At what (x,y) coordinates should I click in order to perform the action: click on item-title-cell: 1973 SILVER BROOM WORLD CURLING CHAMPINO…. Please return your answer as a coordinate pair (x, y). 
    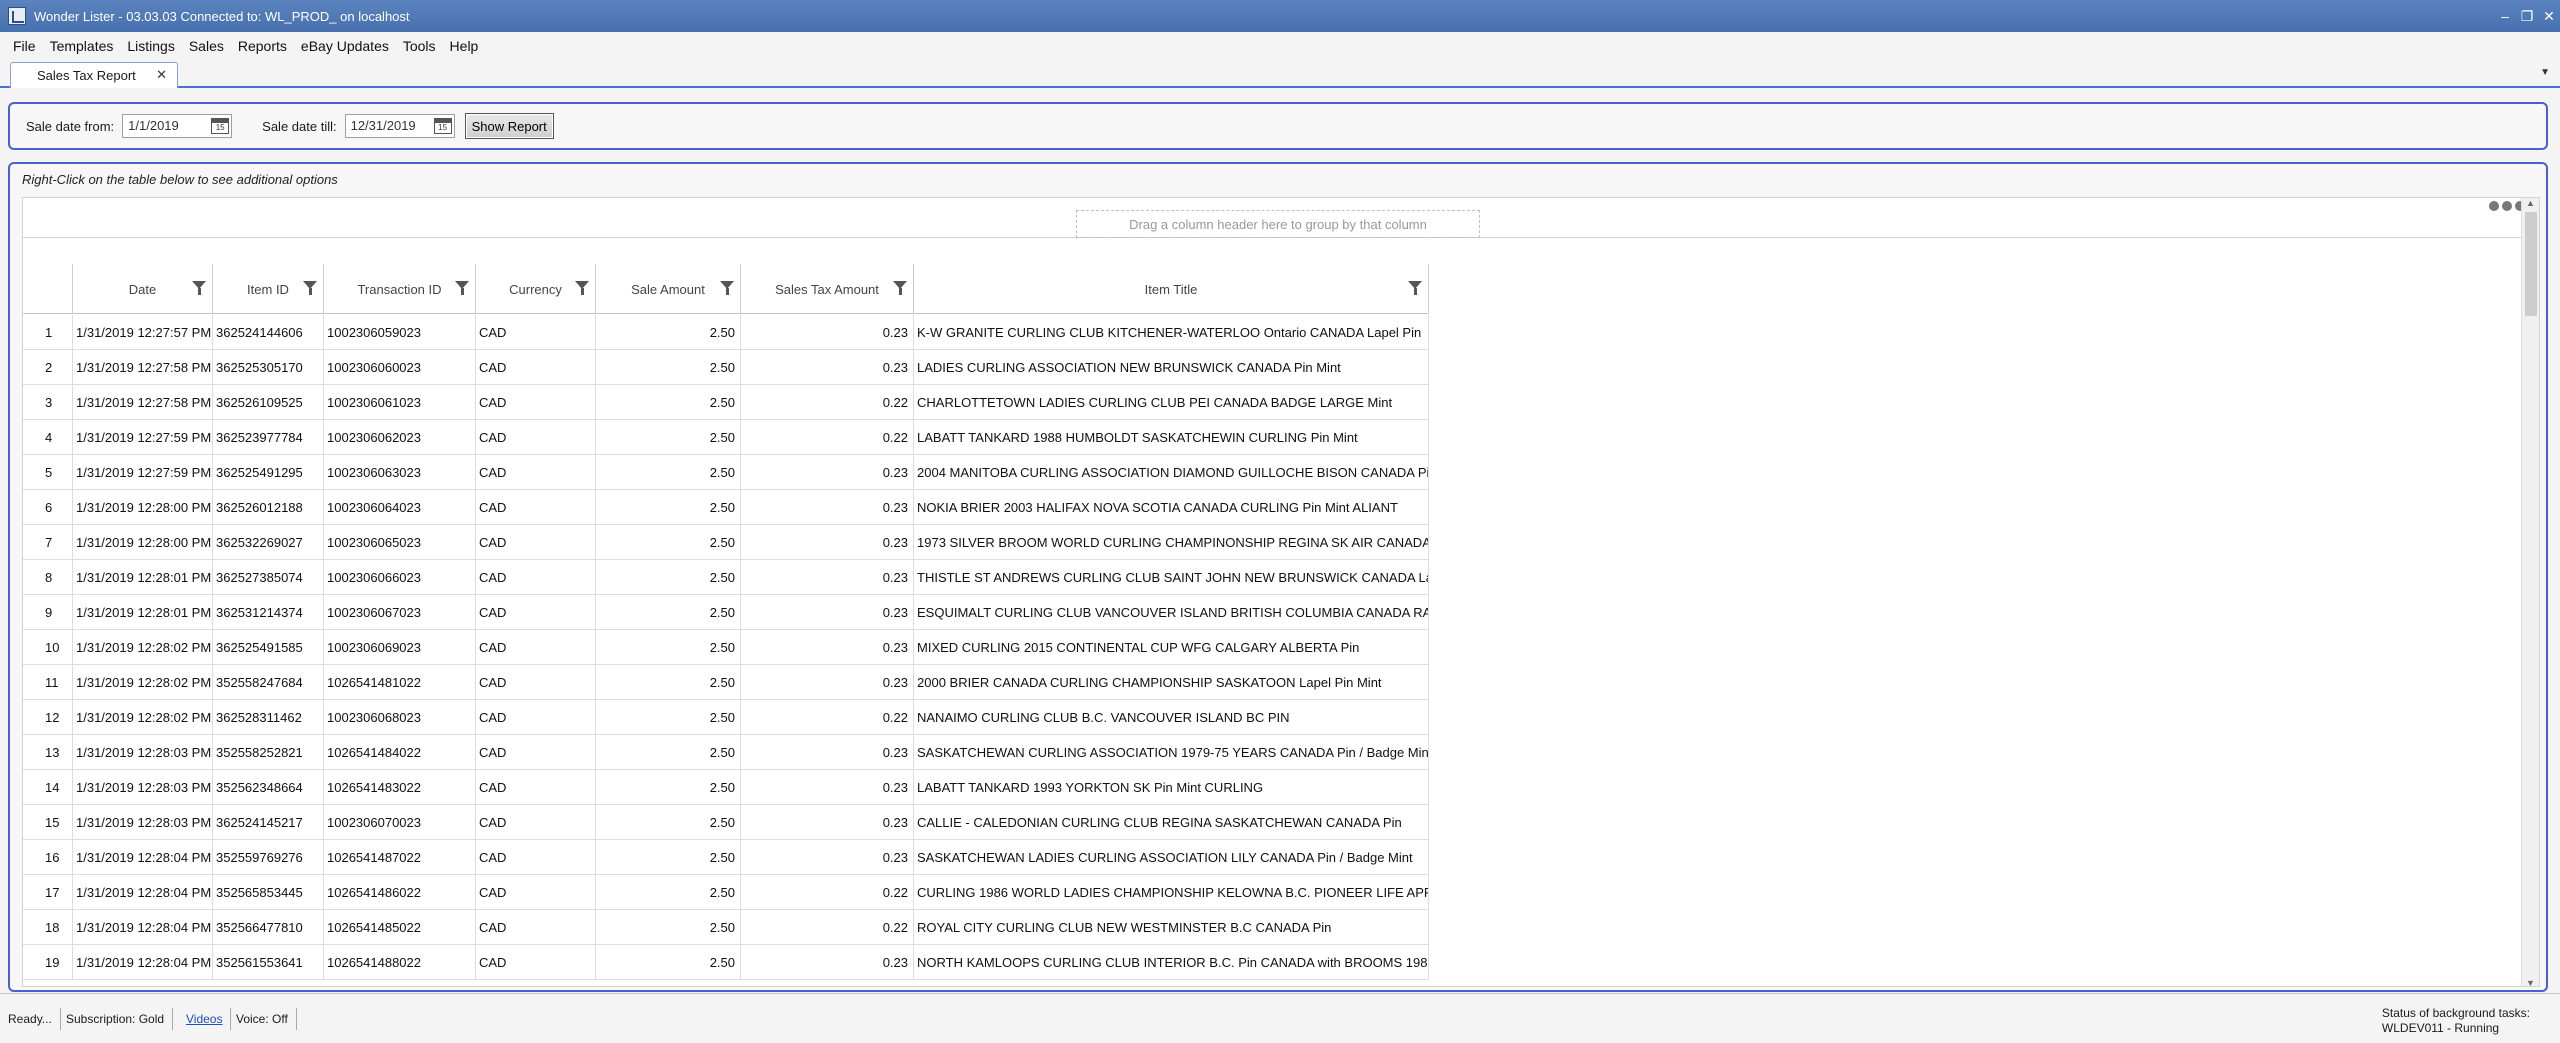
    Looking at the image, I should click on (1171, 542).